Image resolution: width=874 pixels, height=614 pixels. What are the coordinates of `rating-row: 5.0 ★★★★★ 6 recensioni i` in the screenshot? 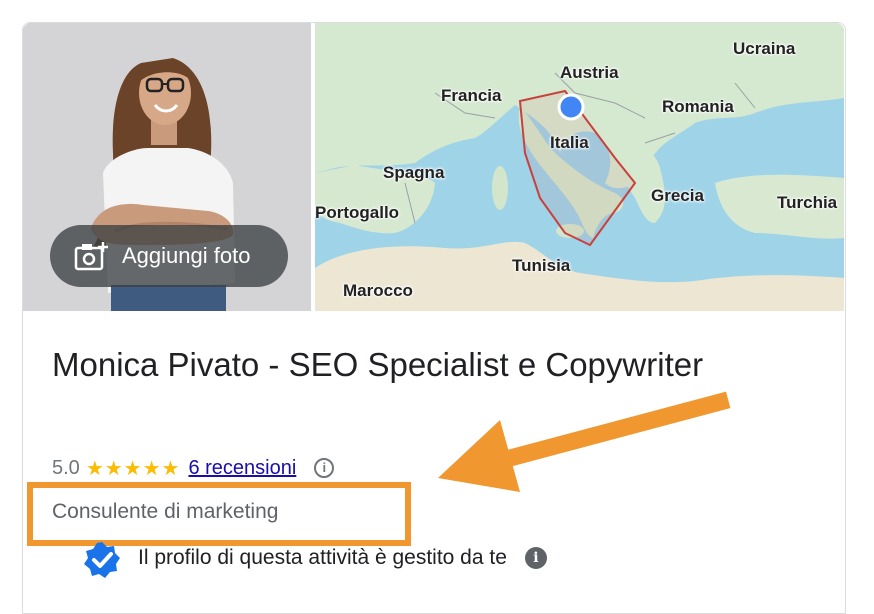 It's located at (193, 468).